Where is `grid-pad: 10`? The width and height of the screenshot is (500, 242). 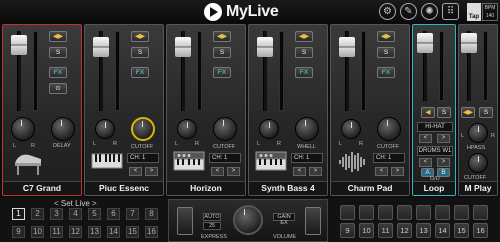
grid-pad: 10 is located at coordinates (366, 230).